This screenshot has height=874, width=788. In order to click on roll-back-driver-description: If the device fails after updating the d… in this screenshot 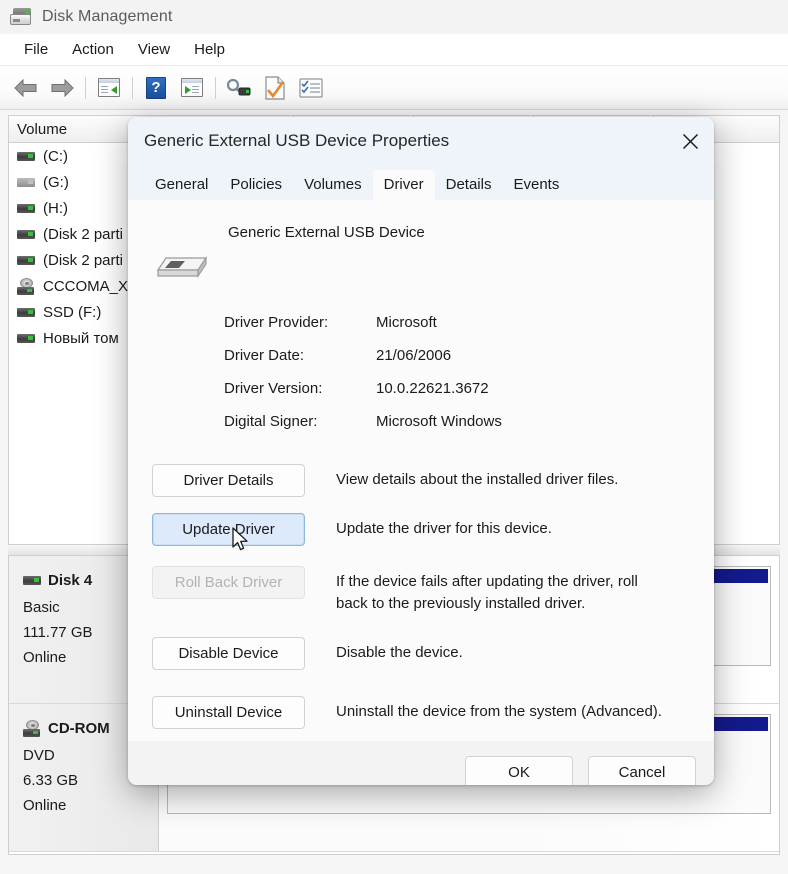, I will do `click(487, 592)`.